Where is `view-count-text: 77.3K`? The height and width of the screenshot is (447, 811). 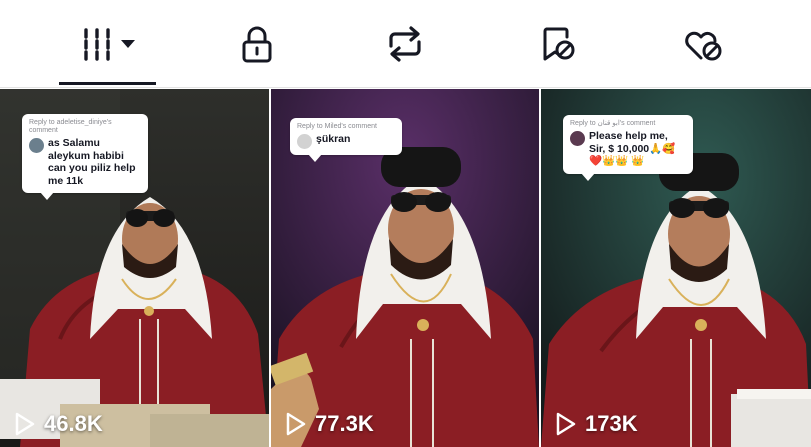 view-count-text: 77.3K is located at coordinates (344, 423).